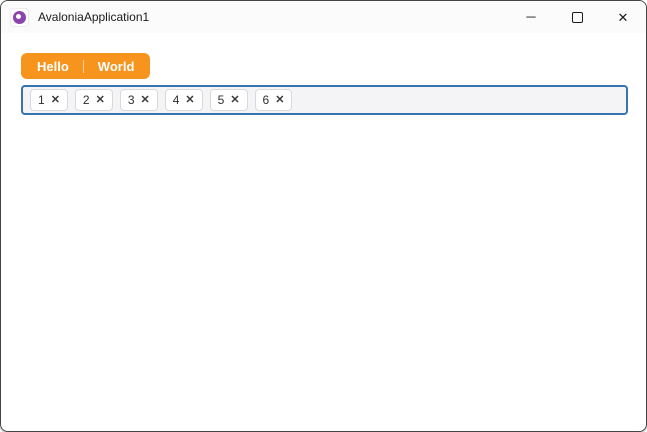  I want to click on tag-chip: 2 ✕, so click(93, 100).